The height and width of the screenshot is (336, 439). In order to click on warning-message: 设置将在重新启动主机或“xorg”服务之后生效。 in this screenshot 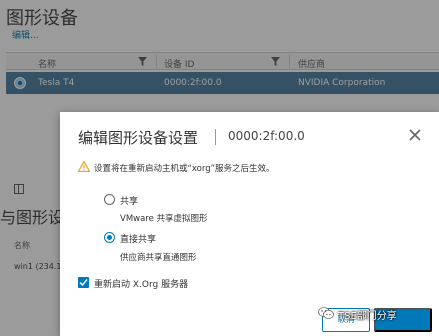, I will do `click(184, 169)`.